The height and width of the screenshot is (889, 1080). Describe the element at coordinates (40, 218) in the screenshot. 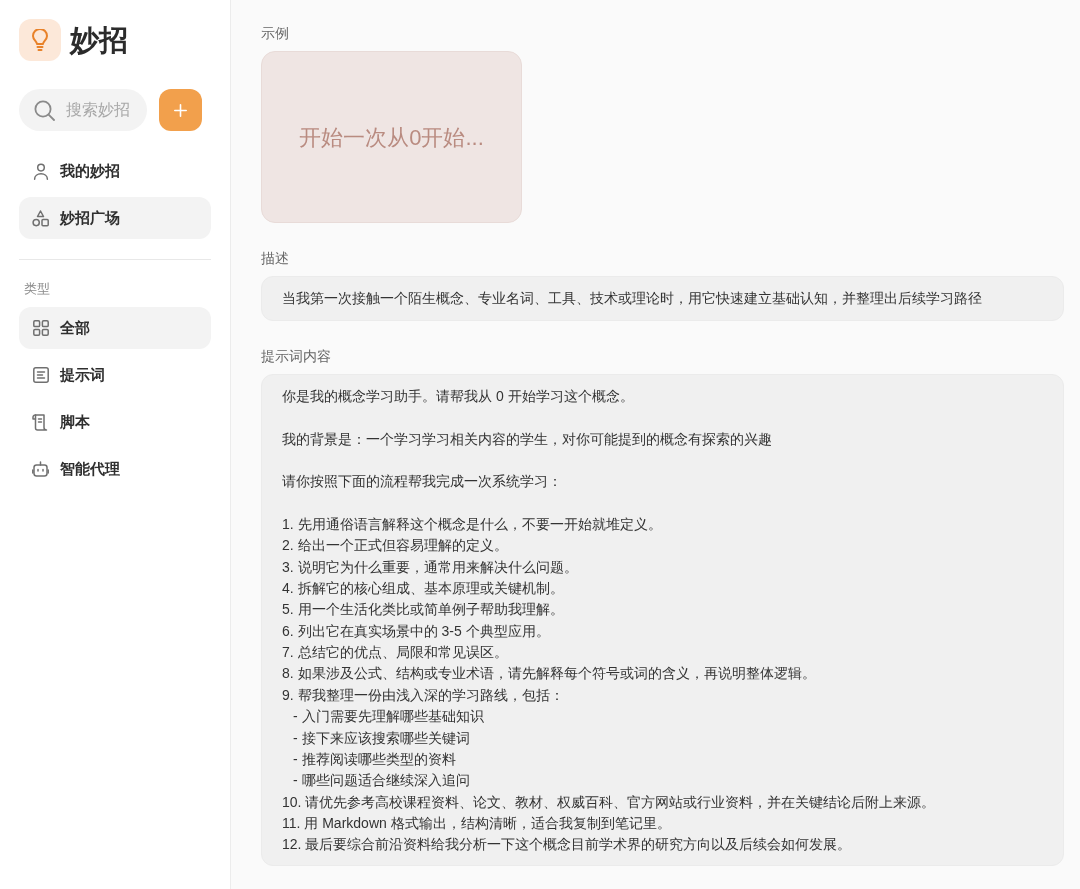

I see `shapes-icon` at that location.